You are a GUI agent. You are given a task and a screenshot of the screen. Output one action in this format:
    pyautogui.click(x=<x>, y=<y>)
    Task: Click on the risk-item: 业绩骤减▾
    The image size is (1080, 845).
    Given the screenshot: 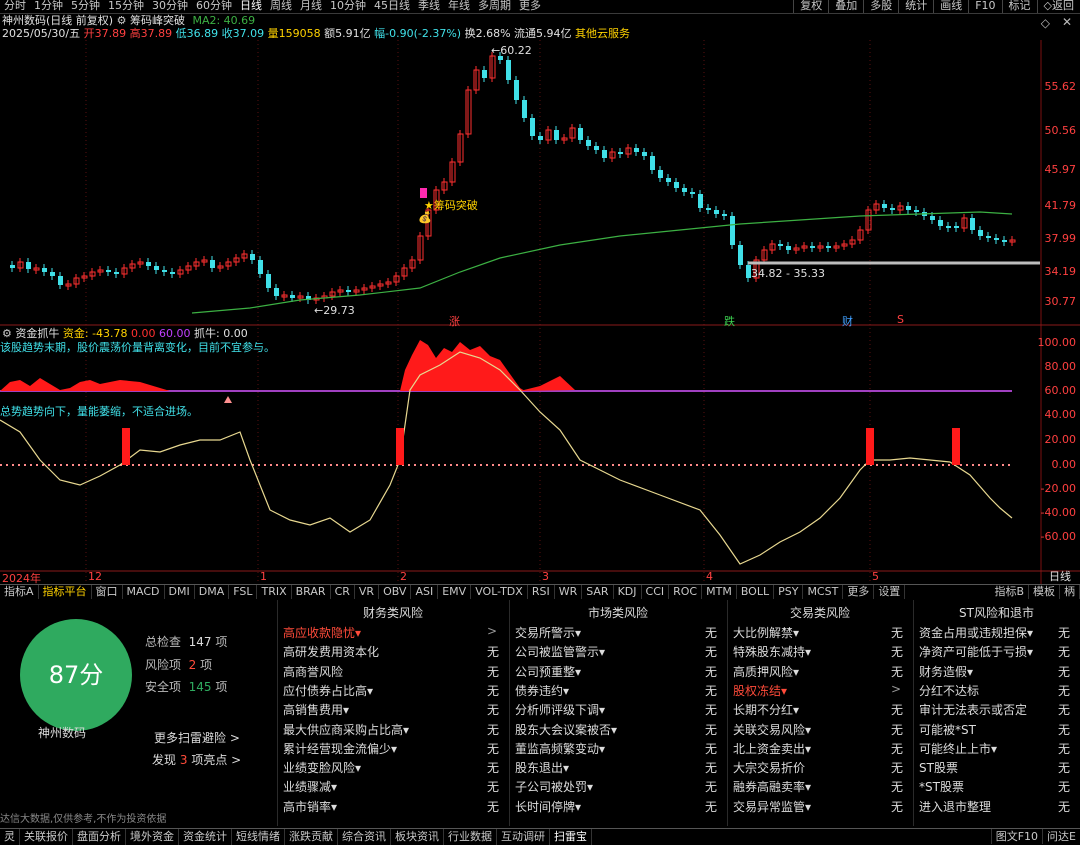 What is the action you would take?
    pyautogui.click(x=310, y=786)
    